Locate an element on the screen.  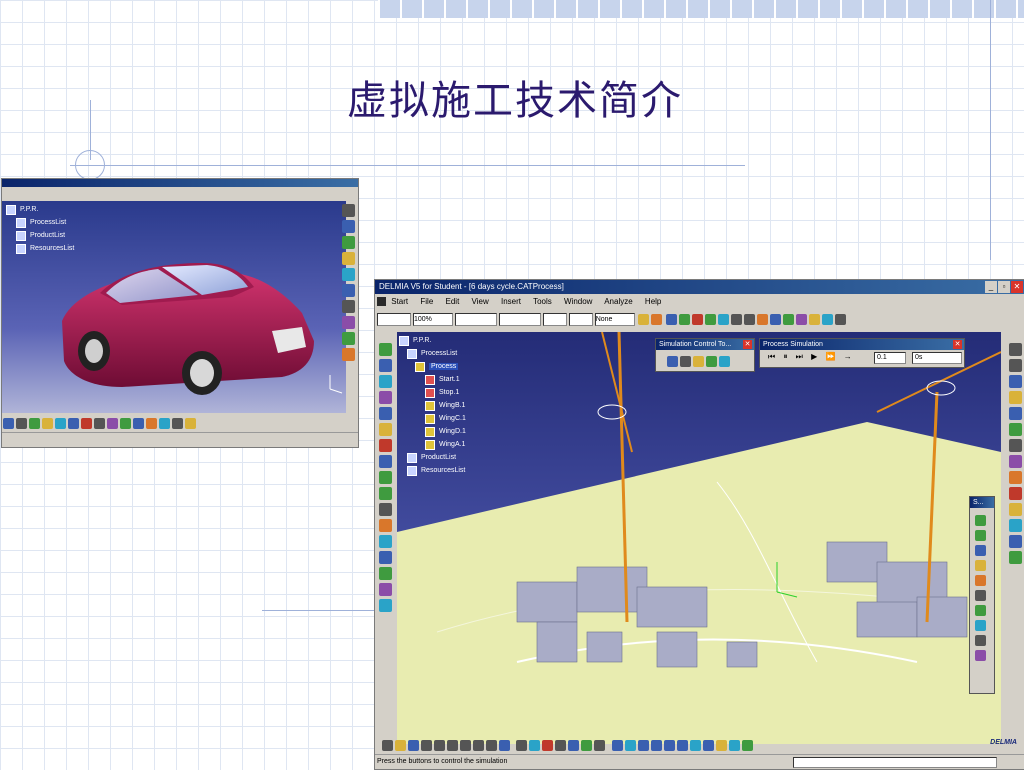
tree-node-selected: Process is located at coordinates (432, 366).